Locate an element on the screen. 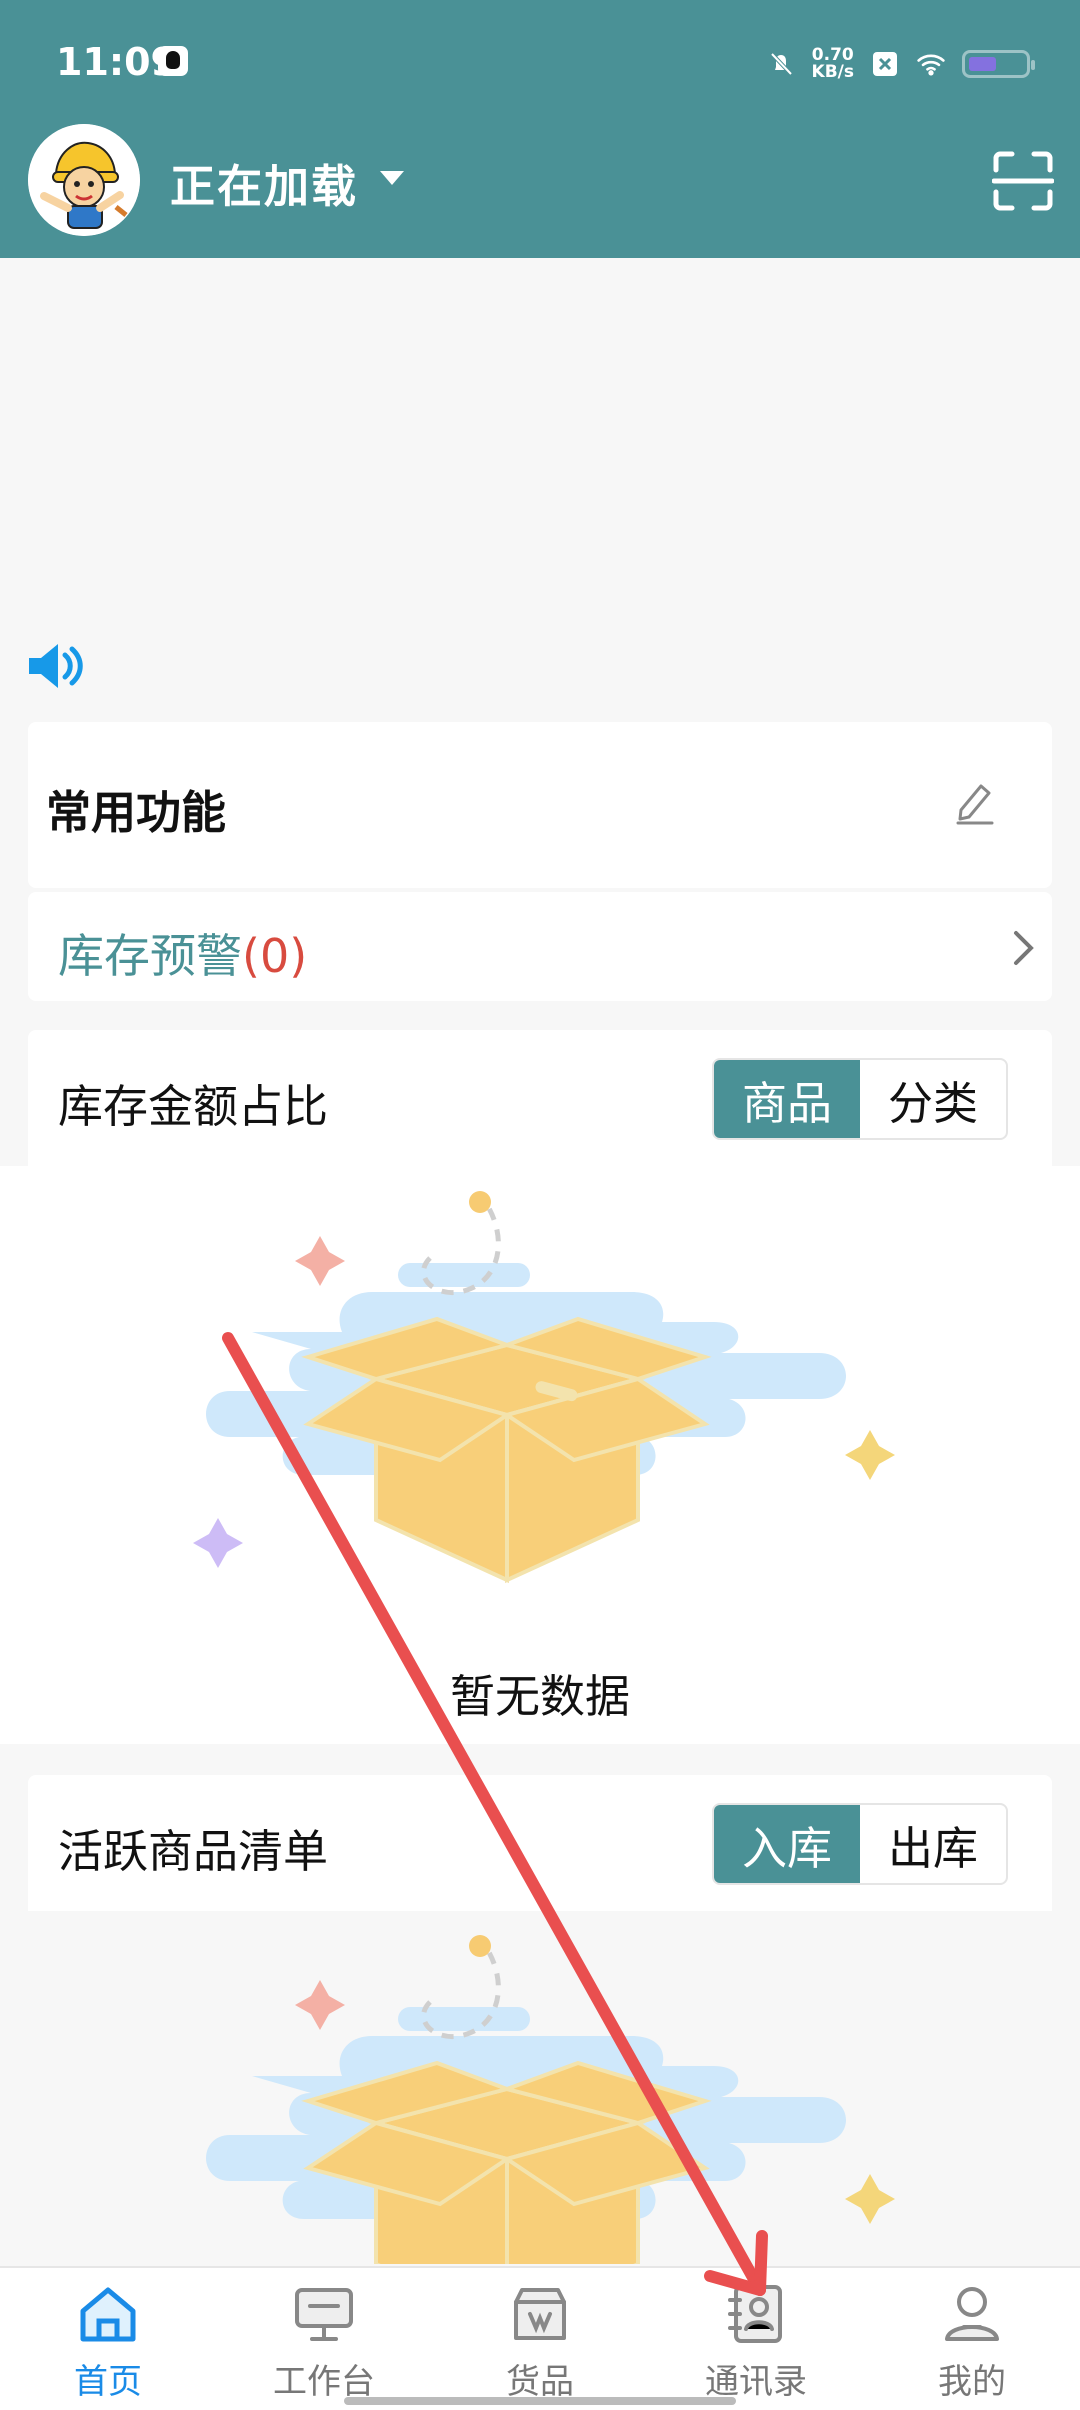 This screenshot has width=1080, height=2410. common-functions-title: 常用功能 is located at coordinates (136, 812).